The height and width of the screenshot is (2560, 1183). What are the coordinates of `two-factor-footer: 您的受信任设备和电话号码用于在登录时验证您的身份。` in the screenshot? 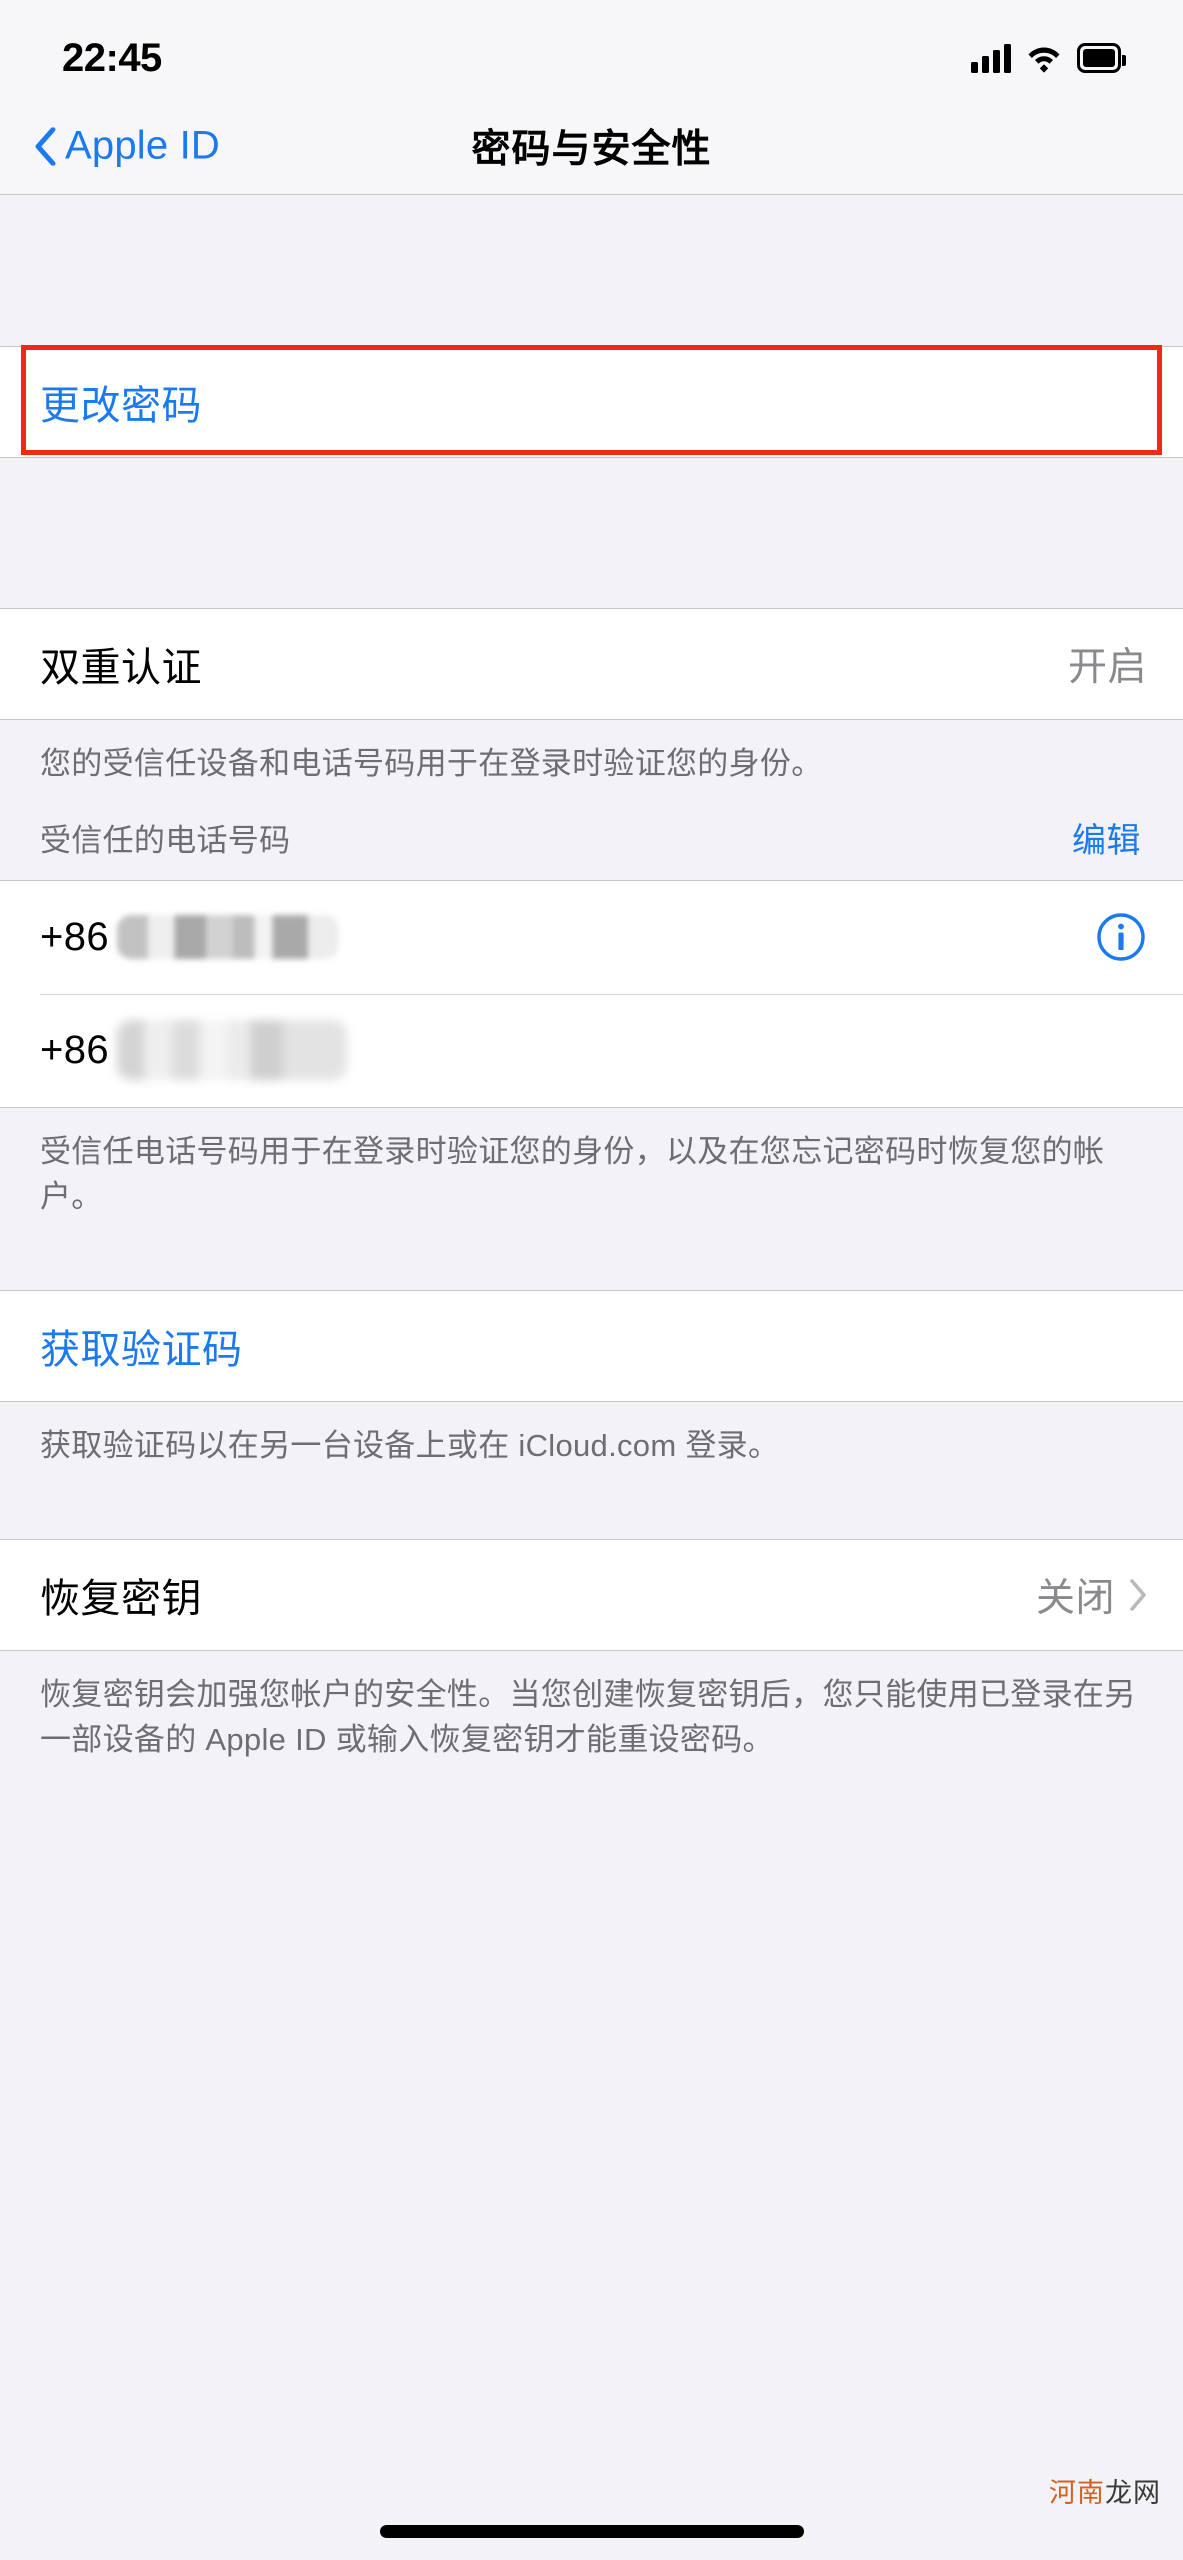 It's located at (431, 763).